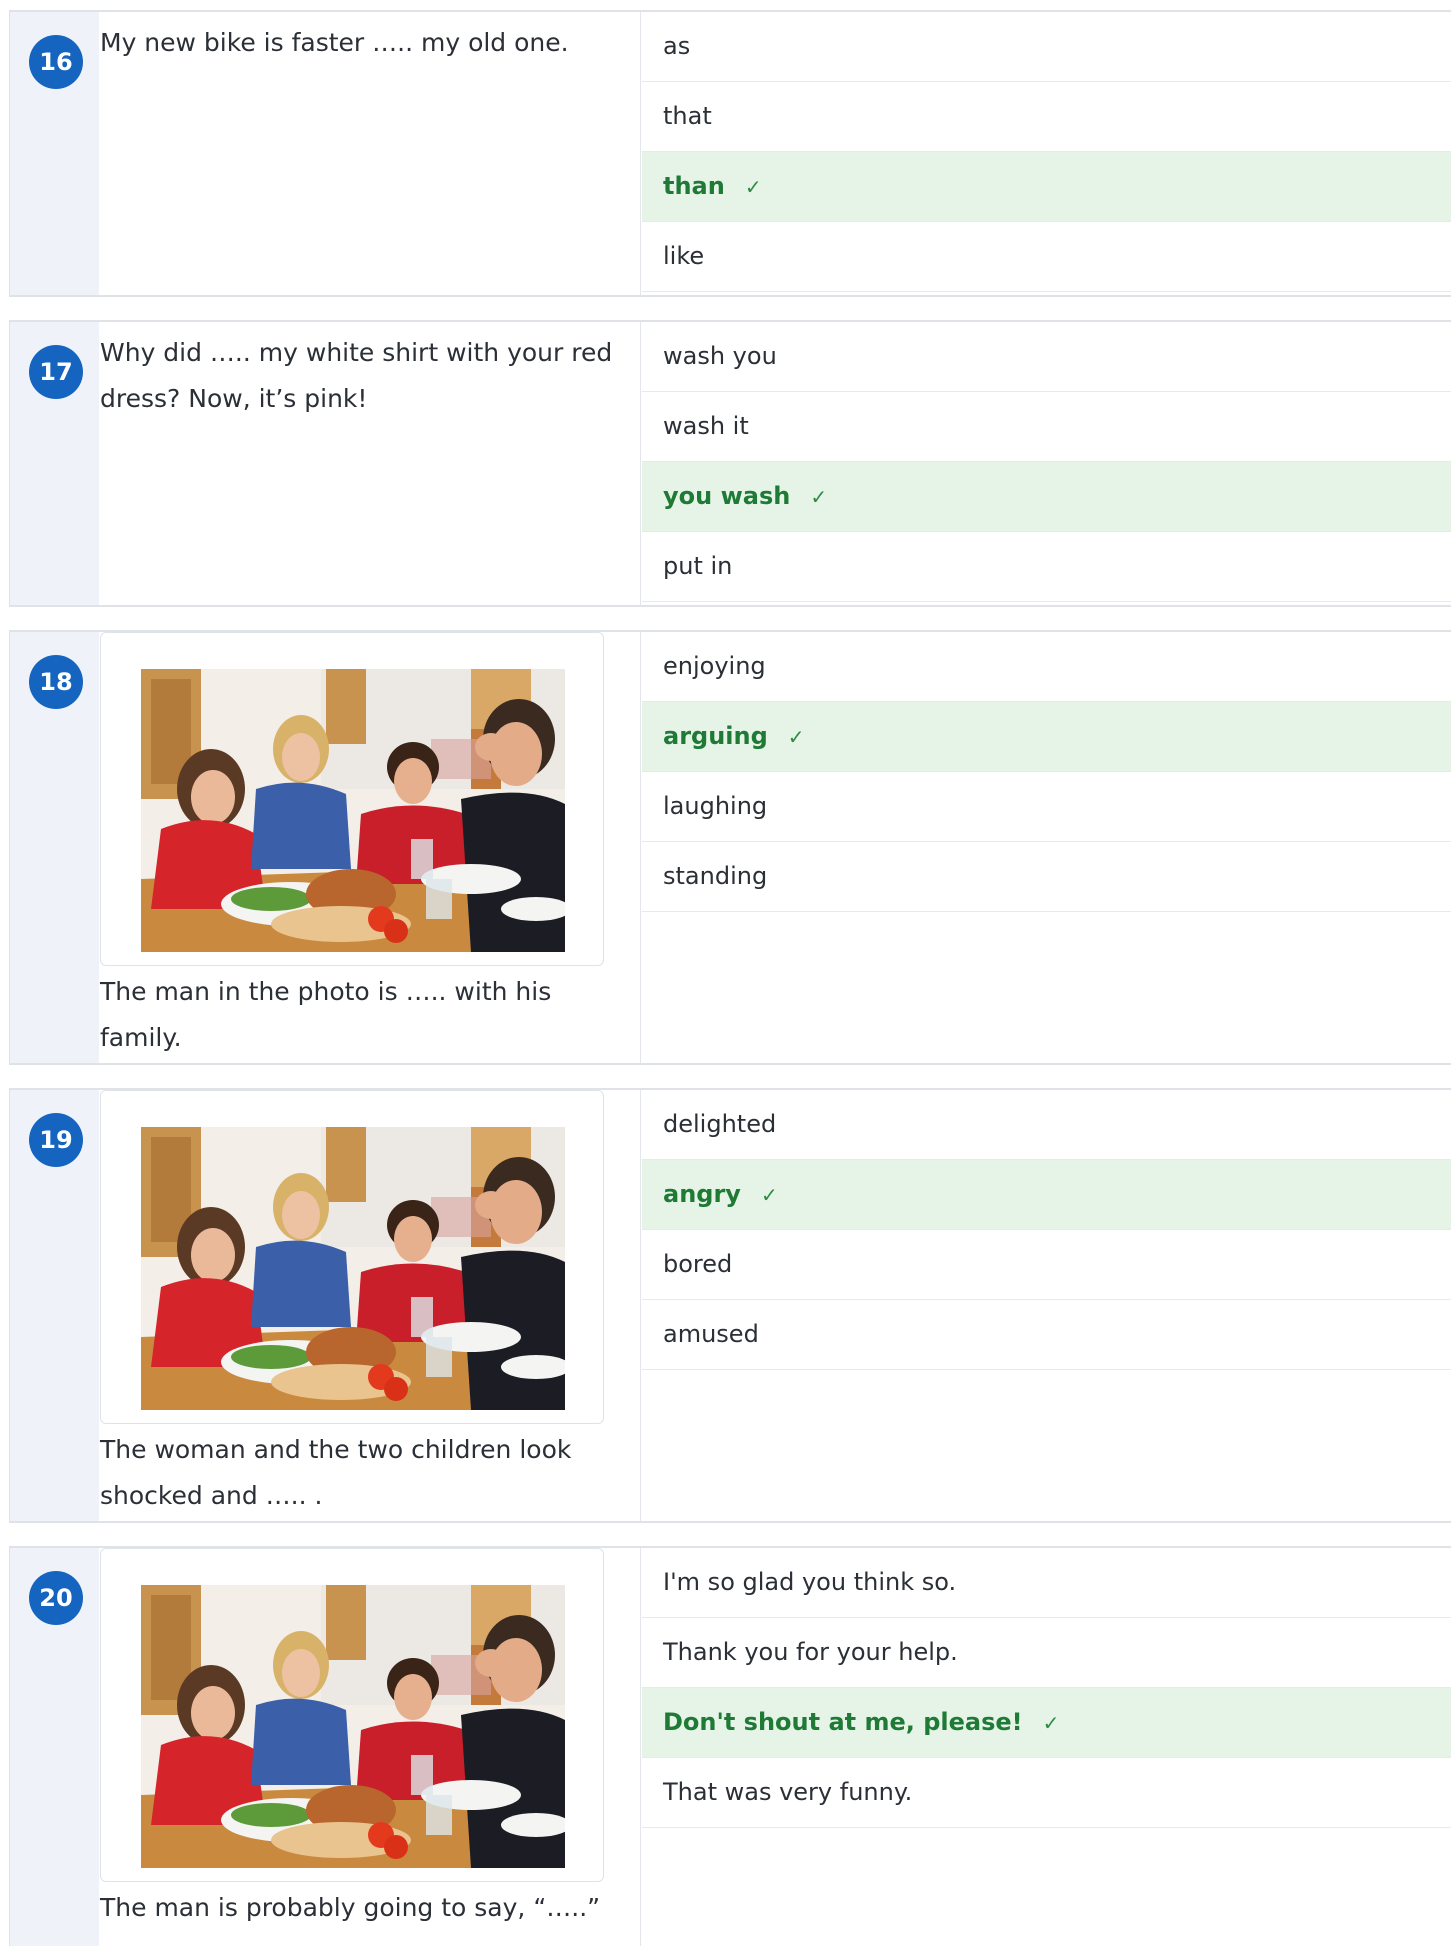 Image resolution: width=1451 pixels, height=1946 pixels. I want to click on question-number-badge: 17, so click(56, 372).